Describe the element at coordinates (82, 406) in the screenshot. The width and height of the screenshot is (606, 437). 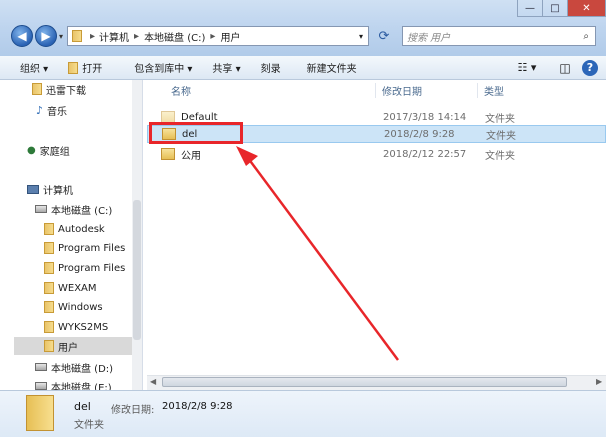
I see `details-name: del` at that location.